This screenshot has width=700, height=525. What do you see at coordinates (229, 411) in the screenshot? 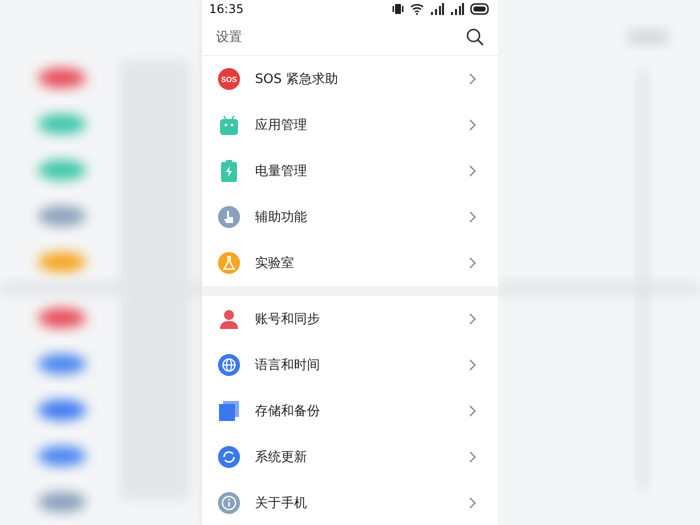
I see `stacked-squares-icon` at bounding box center [229, 411].